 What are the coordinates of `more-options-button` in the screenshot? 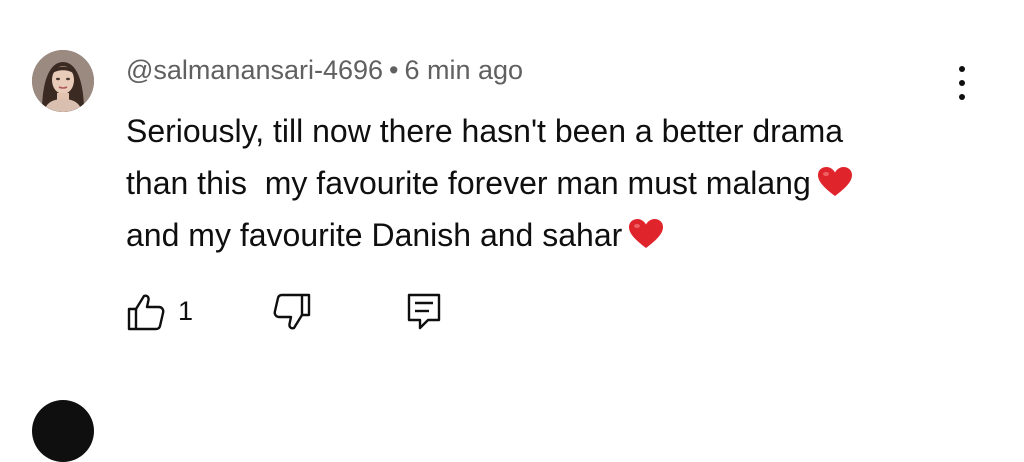 It's located at (962, 83).